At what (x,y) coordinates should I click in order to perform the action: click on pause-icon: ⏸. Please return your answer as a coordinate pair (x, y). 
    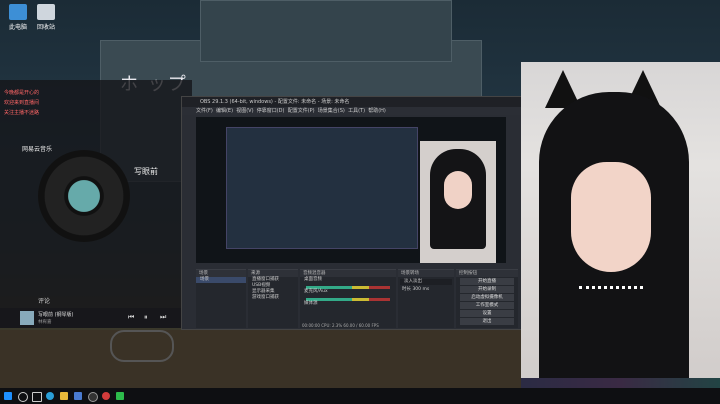
    Looking at the image, I should click on (146, 317).